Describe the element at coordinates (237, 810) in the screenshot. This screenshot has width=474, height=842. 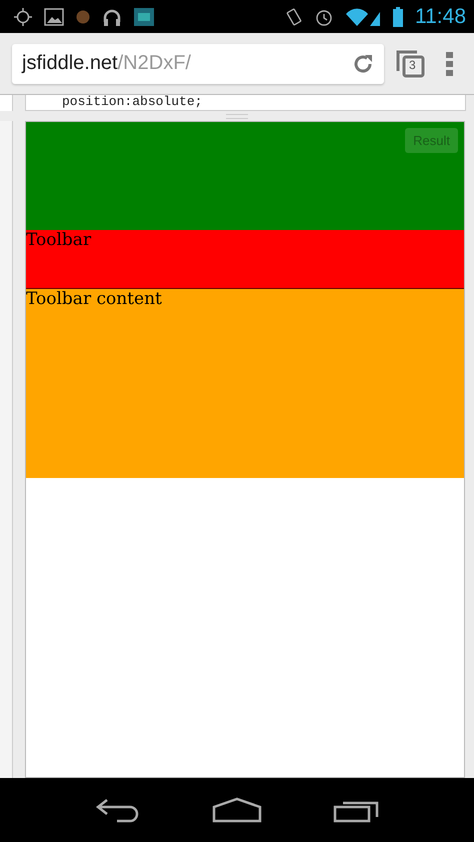
I see `home-icon` at that location.